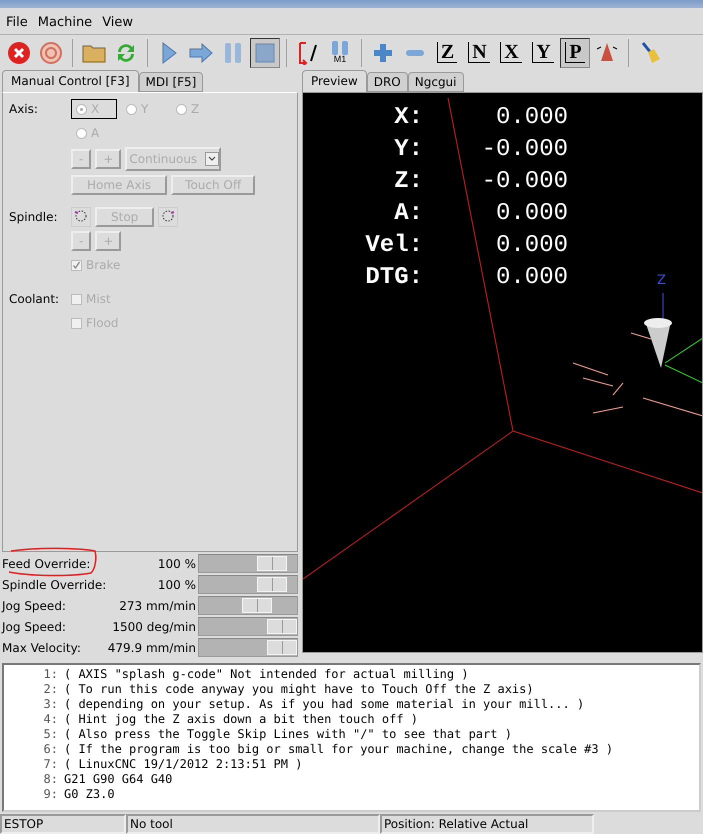  What do you see at coordinates (51, 52) in the screenshot?
I see `power-icon` at bounding box center [51, 52].